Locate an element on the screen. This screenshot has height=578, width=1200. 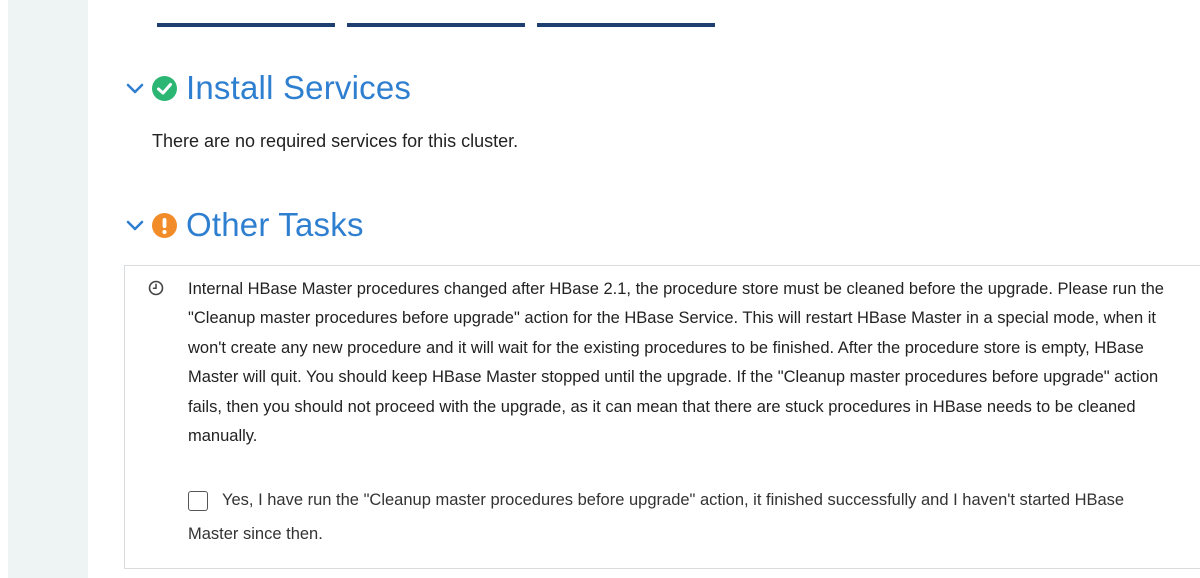
other-tasks-section: Other Tasks is located at coordinates (244, 225).